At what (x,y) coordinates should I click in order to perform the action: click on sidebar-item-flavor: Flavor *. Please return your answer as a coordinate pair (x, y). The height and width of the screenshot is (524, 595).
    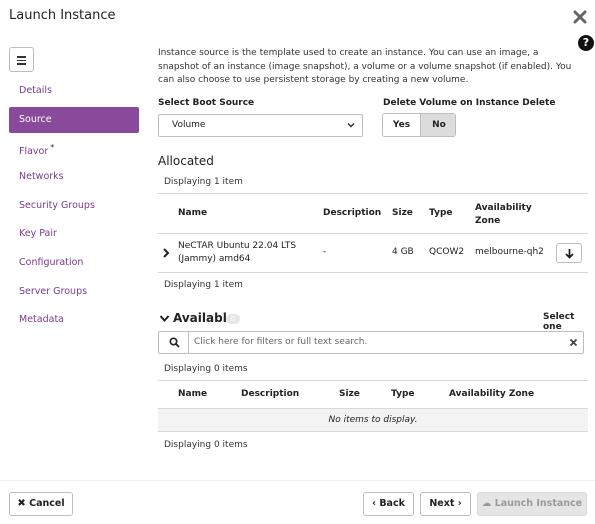
    Looking at the image, I should click on (74, 148).